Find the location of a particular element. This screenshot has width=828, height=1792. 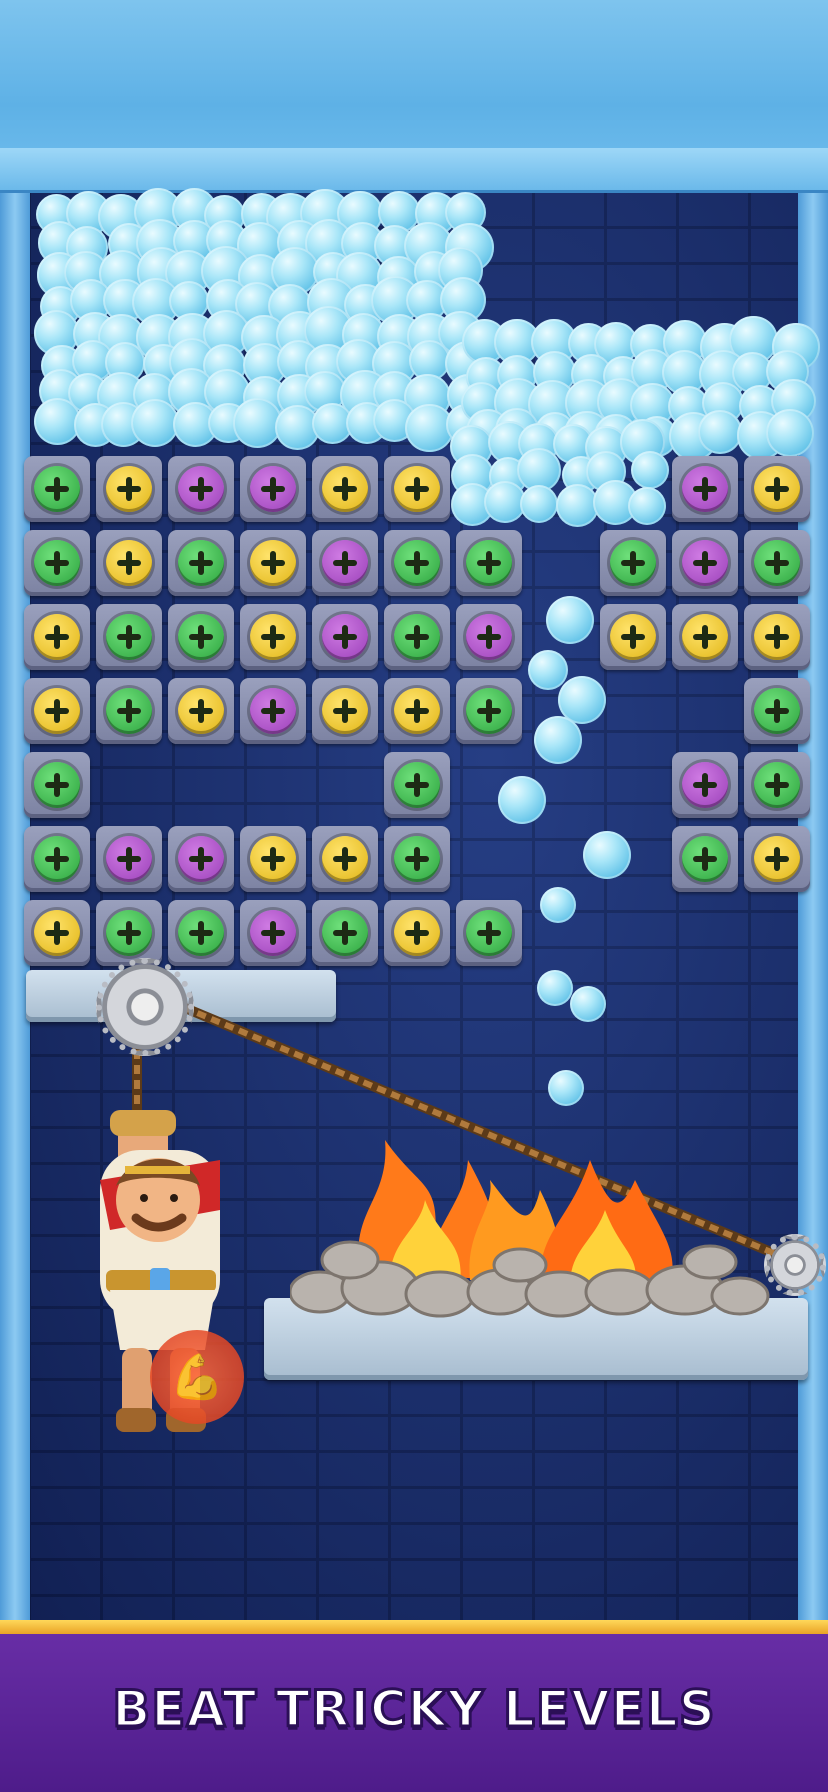

flexed-arm-icon: 💪 is located at coordinates (197, 1377).